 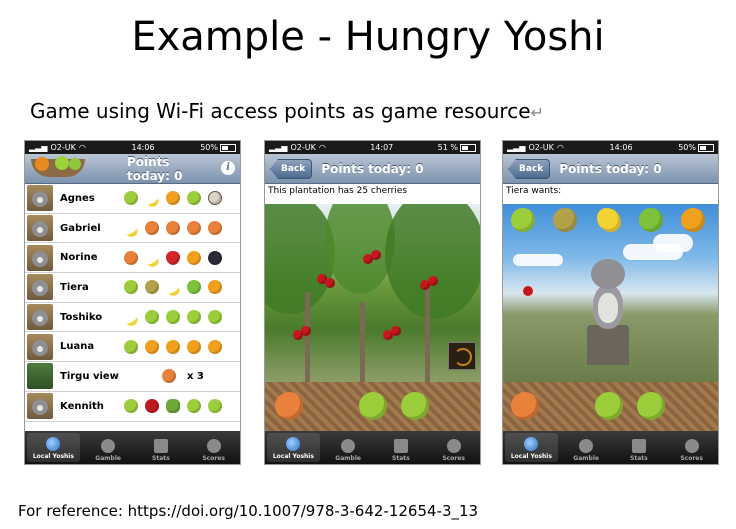 I want to click on wants-caption: Tiera wants:, so click(x=610, y=191).